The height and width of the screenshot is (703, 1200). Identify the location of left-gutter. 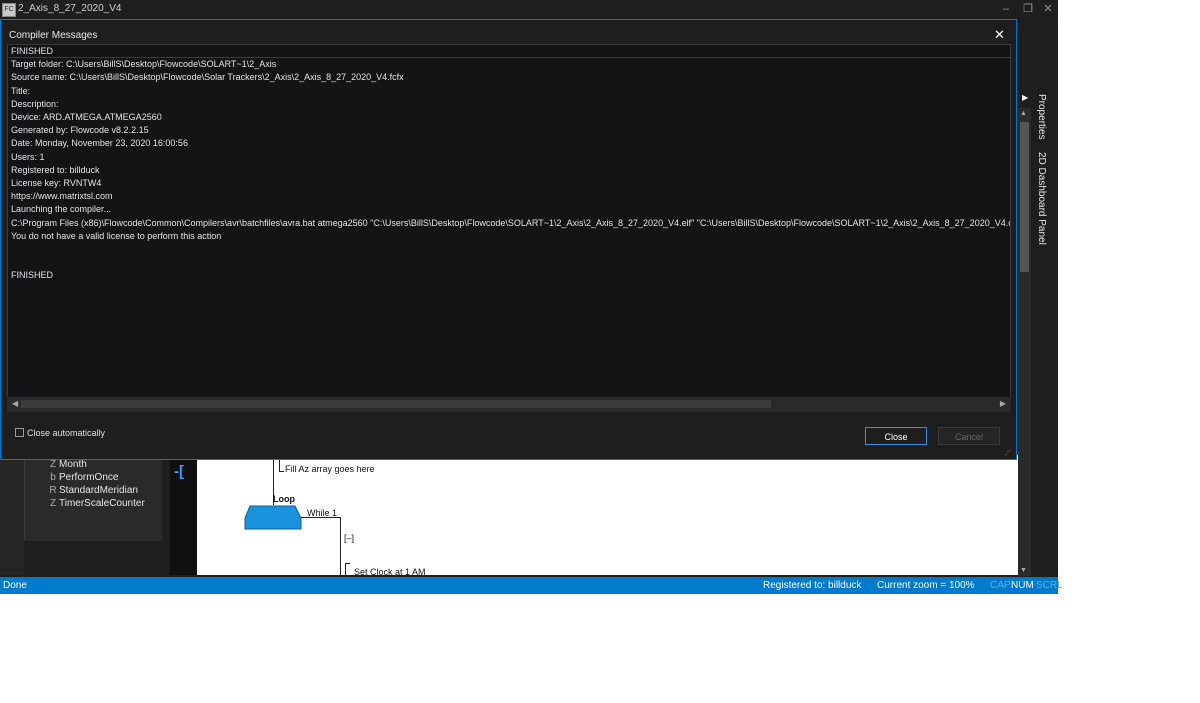
(12, 515).